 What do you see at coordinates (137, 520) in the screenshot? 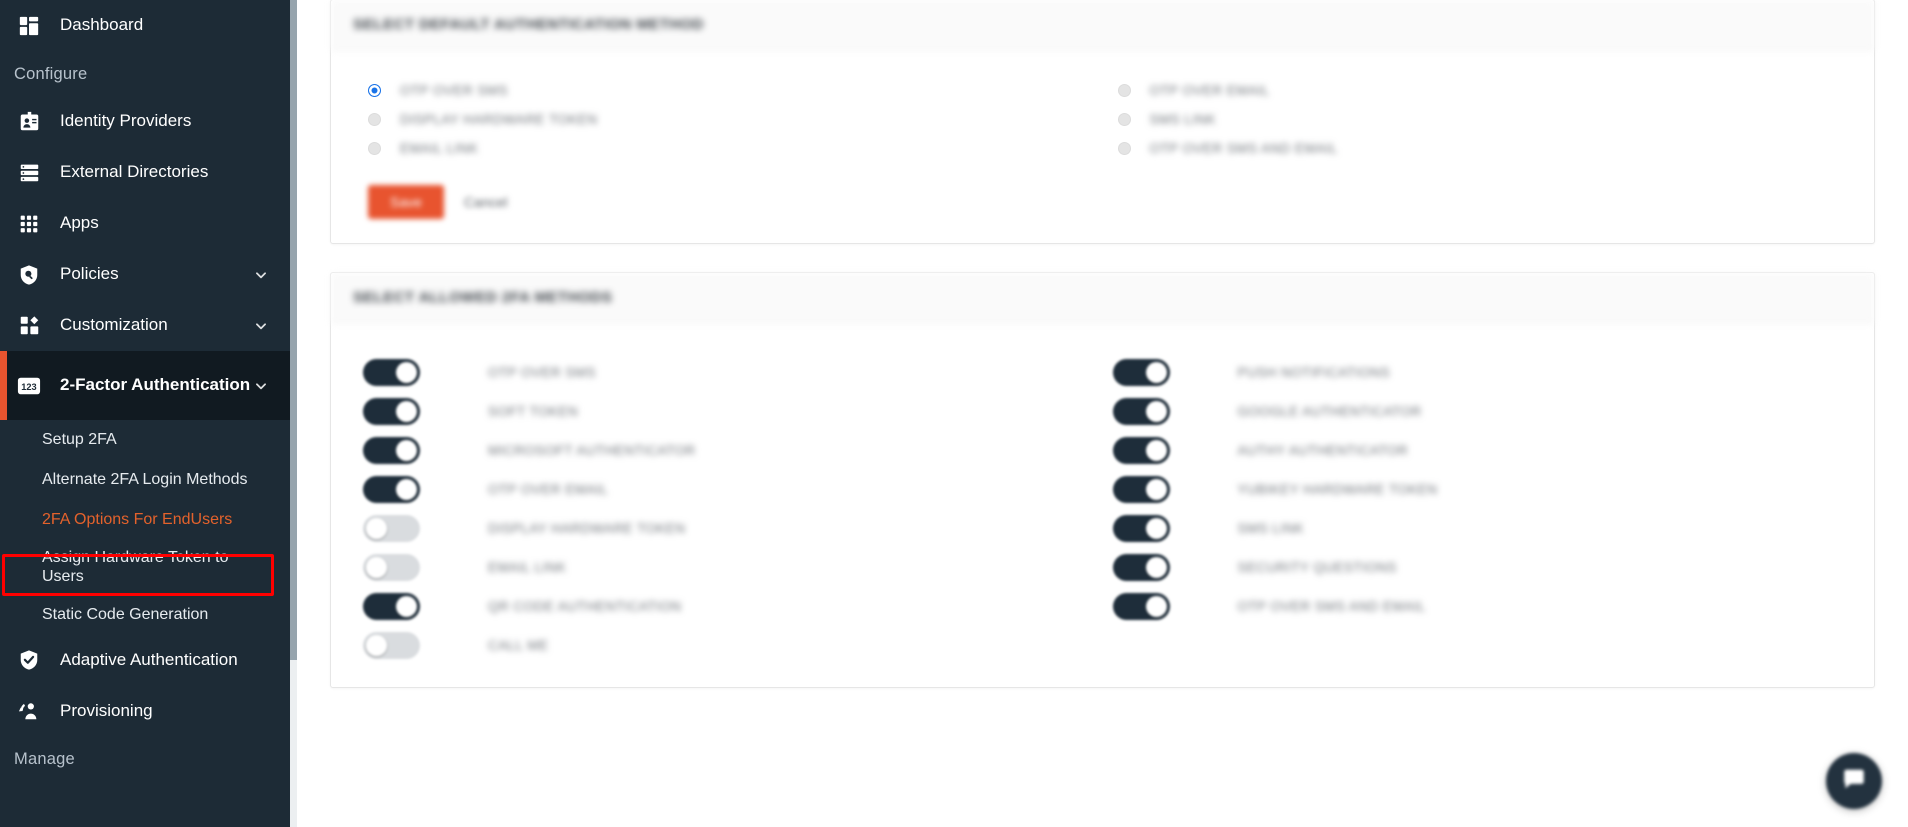
I see `sidebar-subitem-label: 2FA Options For EndUsers` at bounding box center [137, 520].